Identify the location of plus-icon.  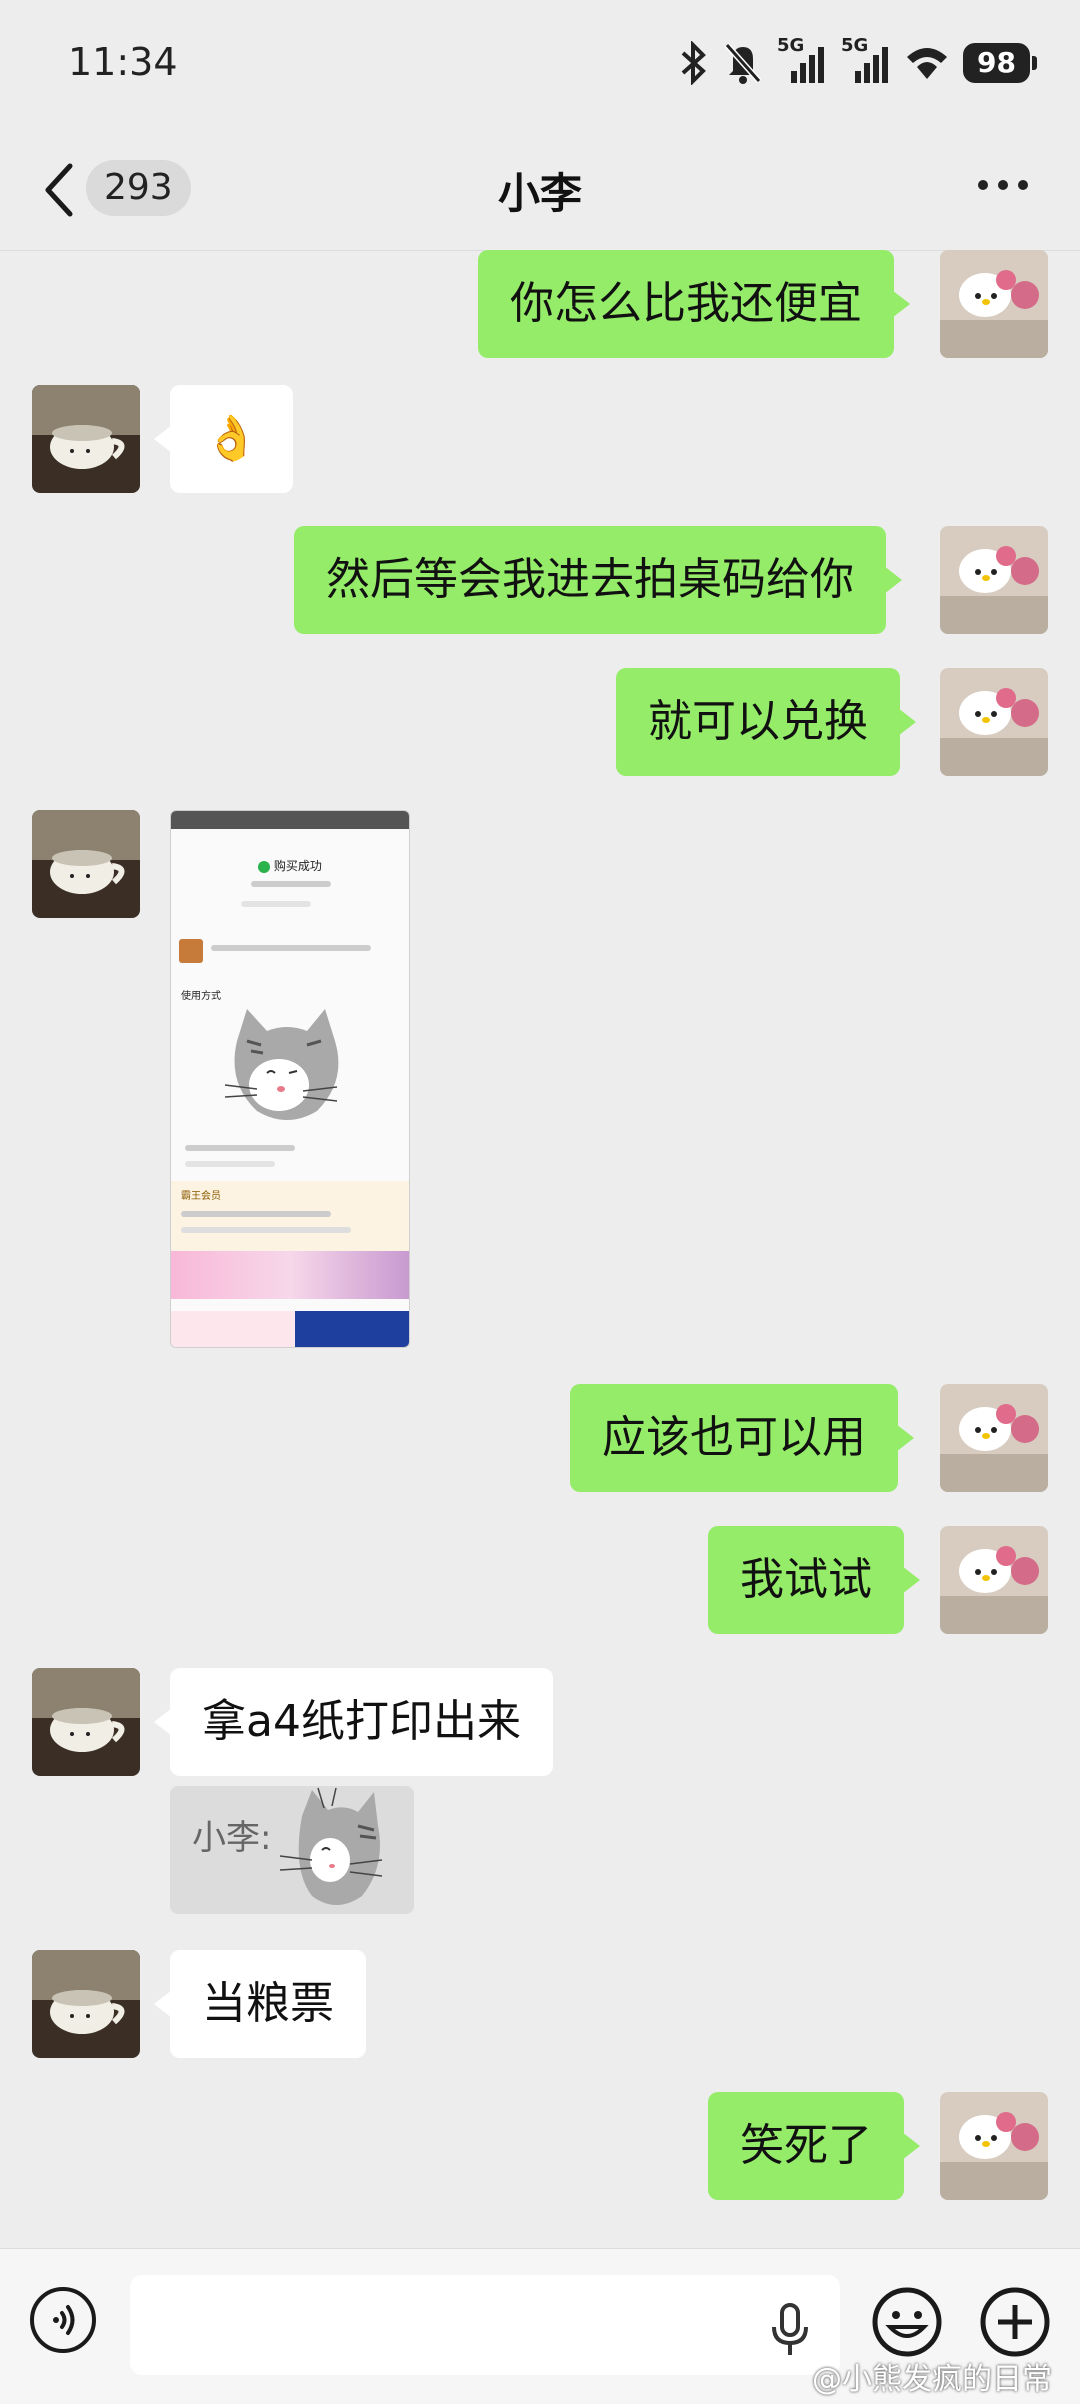
(1015, 2322).